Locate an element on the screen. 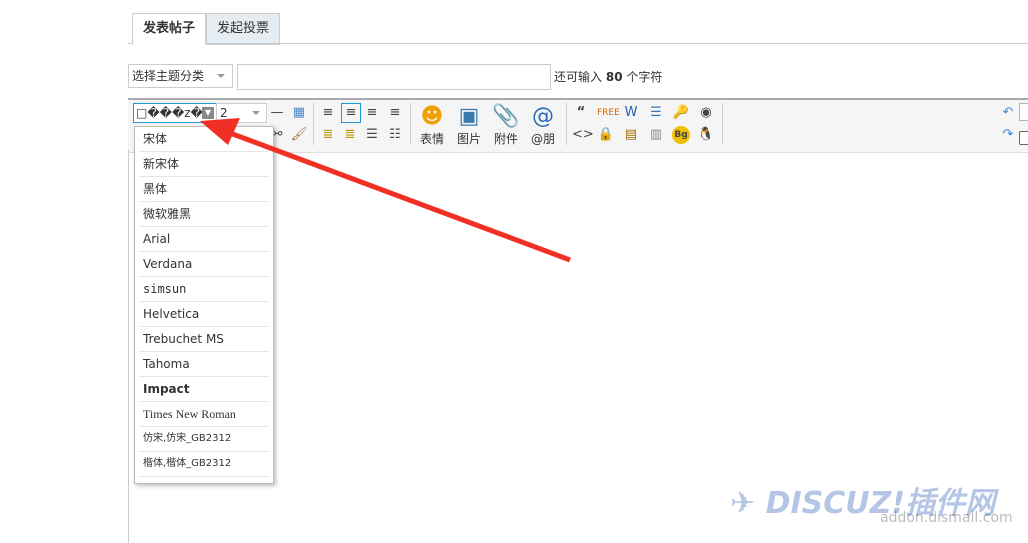 This screenshot has width=1028, height=543. red-arrow-annotation is located at coordinates (385, 190).